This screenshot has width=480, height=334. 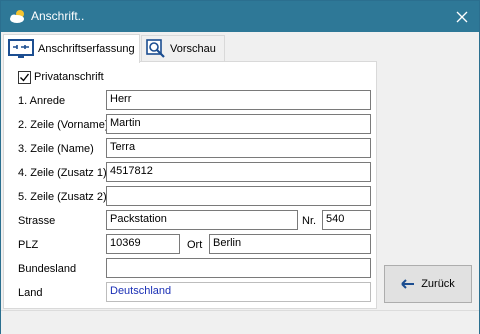 I want to click on privatanschrift-label: Privatanschrift, so click(x=69, y=77).